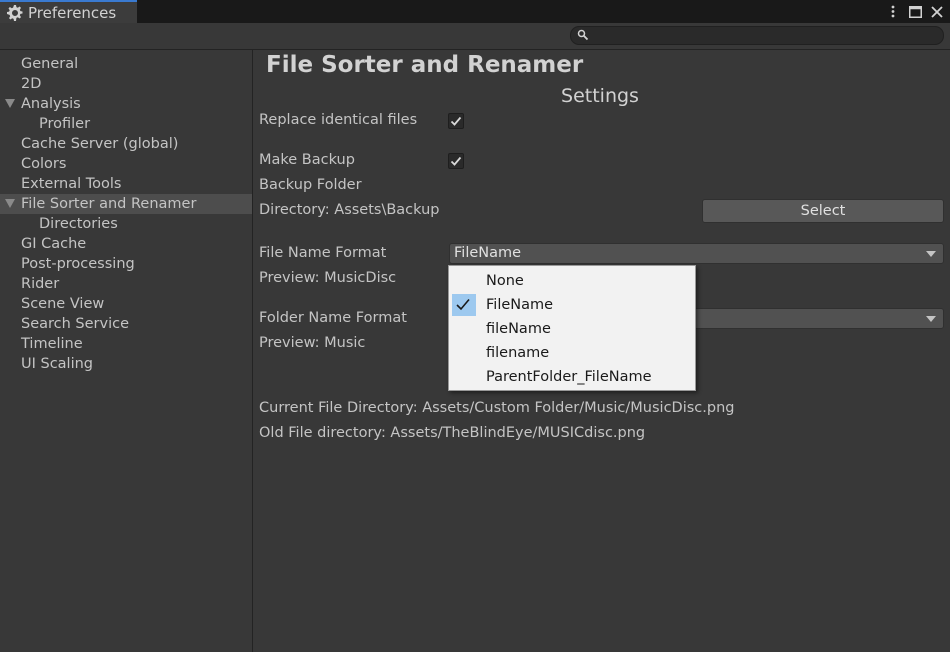  What do you see at coordinates (475, 11) in the screenshot?
I see `window-tab-bar: Preferences` at bounding box center [475, 11].